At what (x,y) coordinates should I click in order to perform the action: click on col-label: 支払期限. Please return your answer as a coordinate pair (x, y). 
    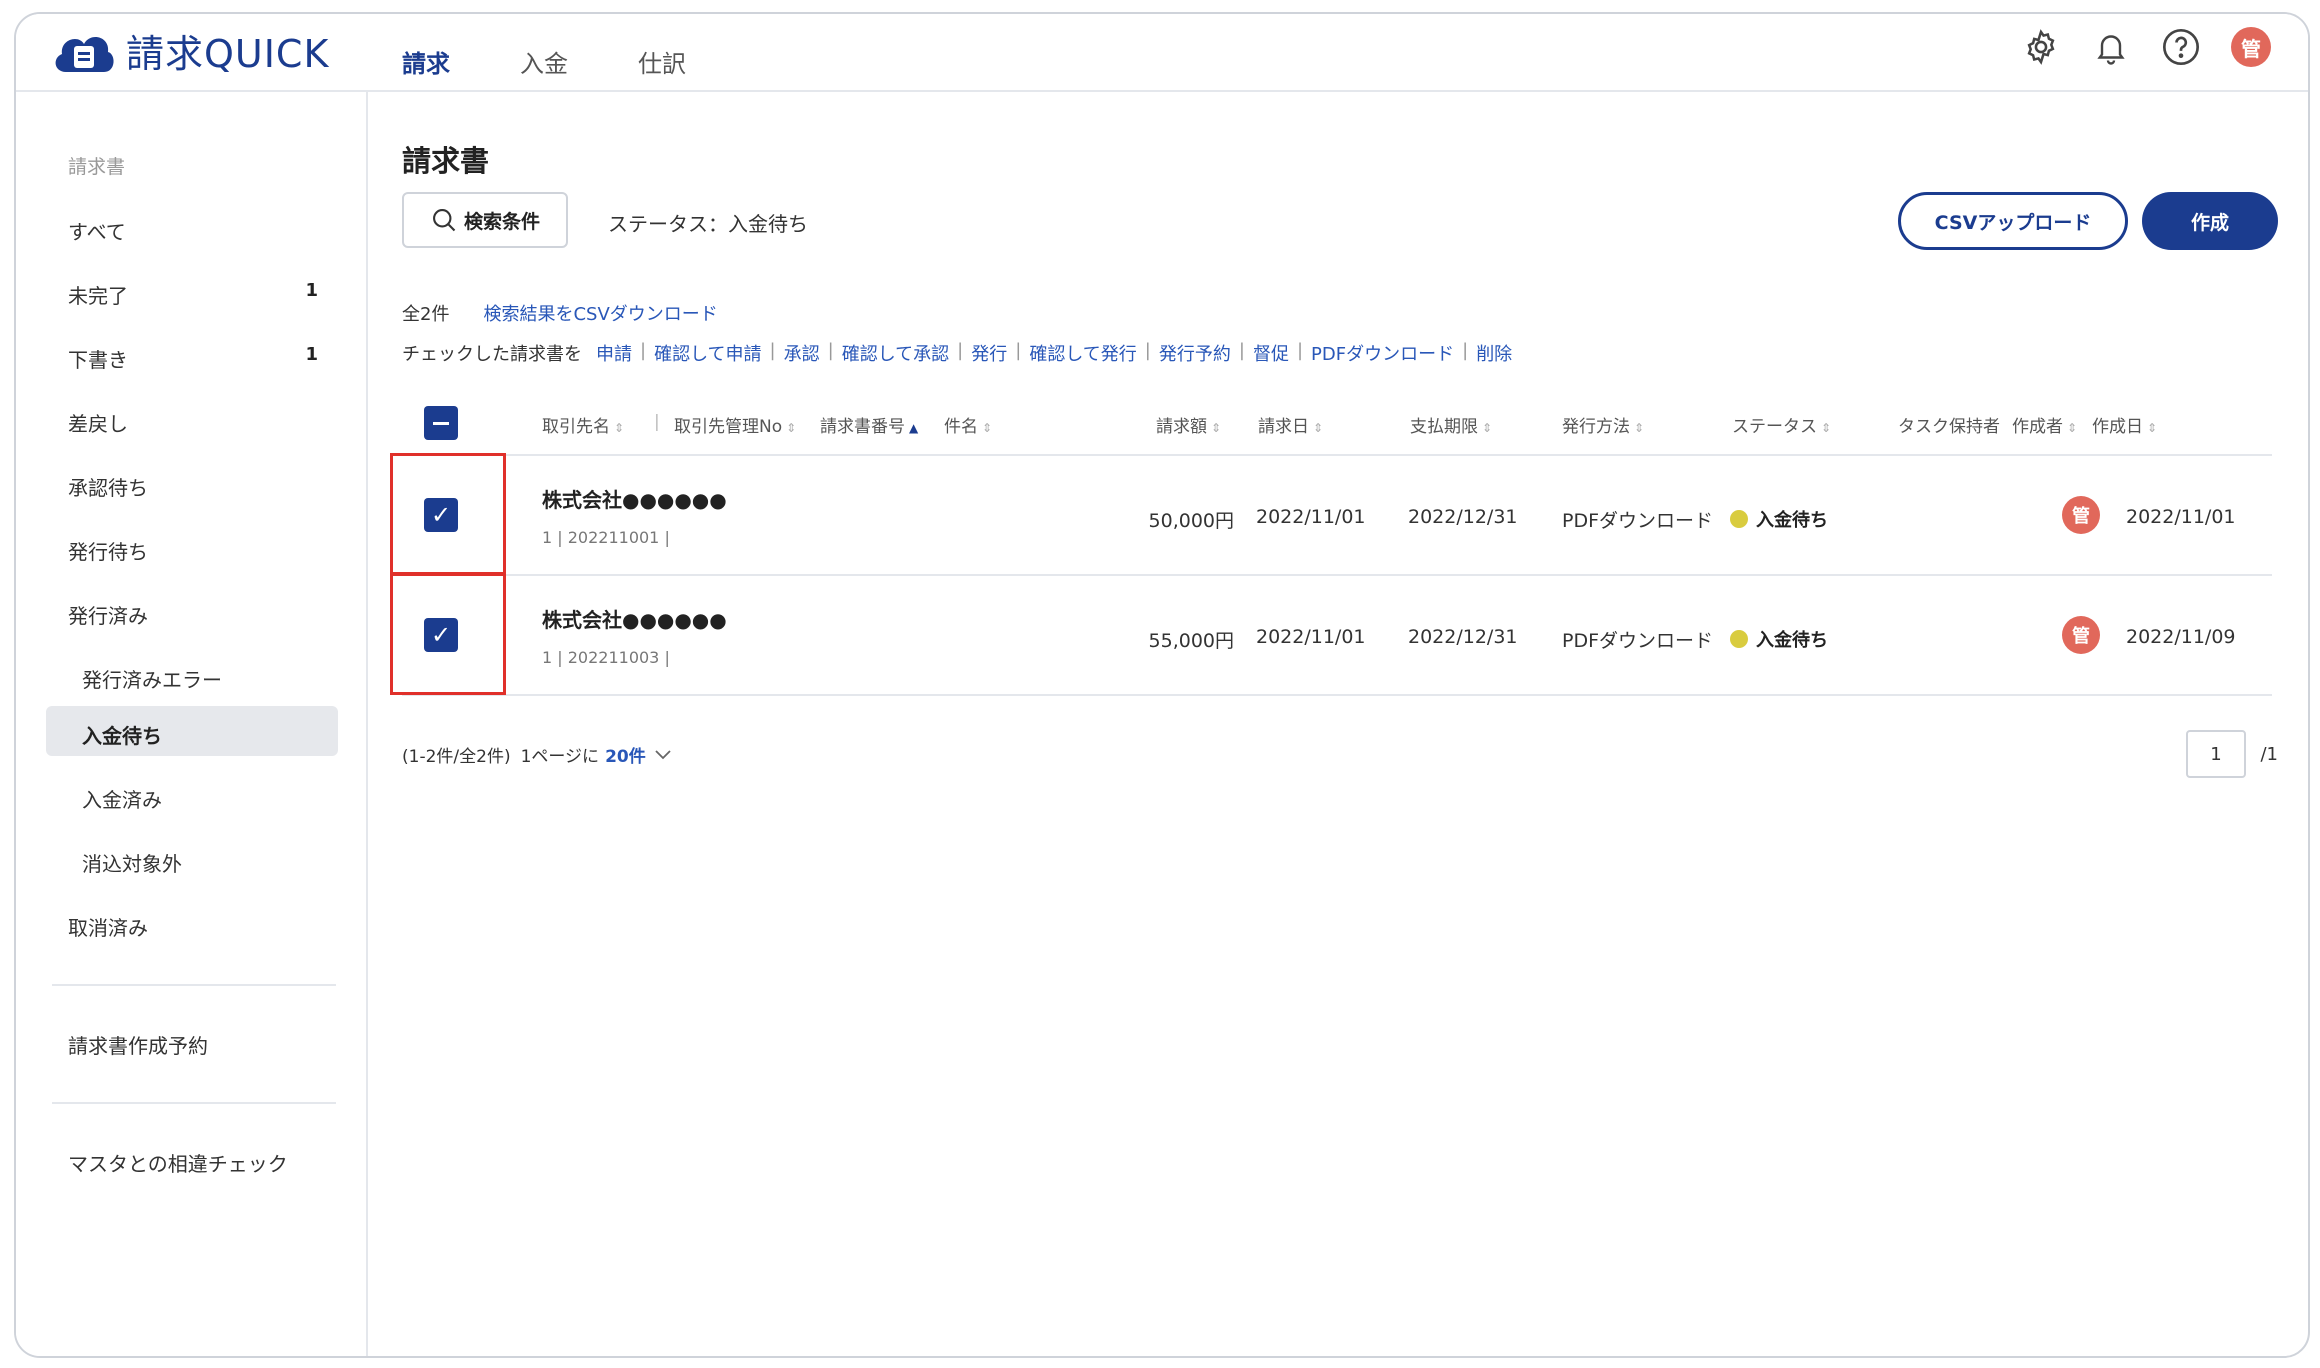
    Looking at the image, I should click on (1444, 427).